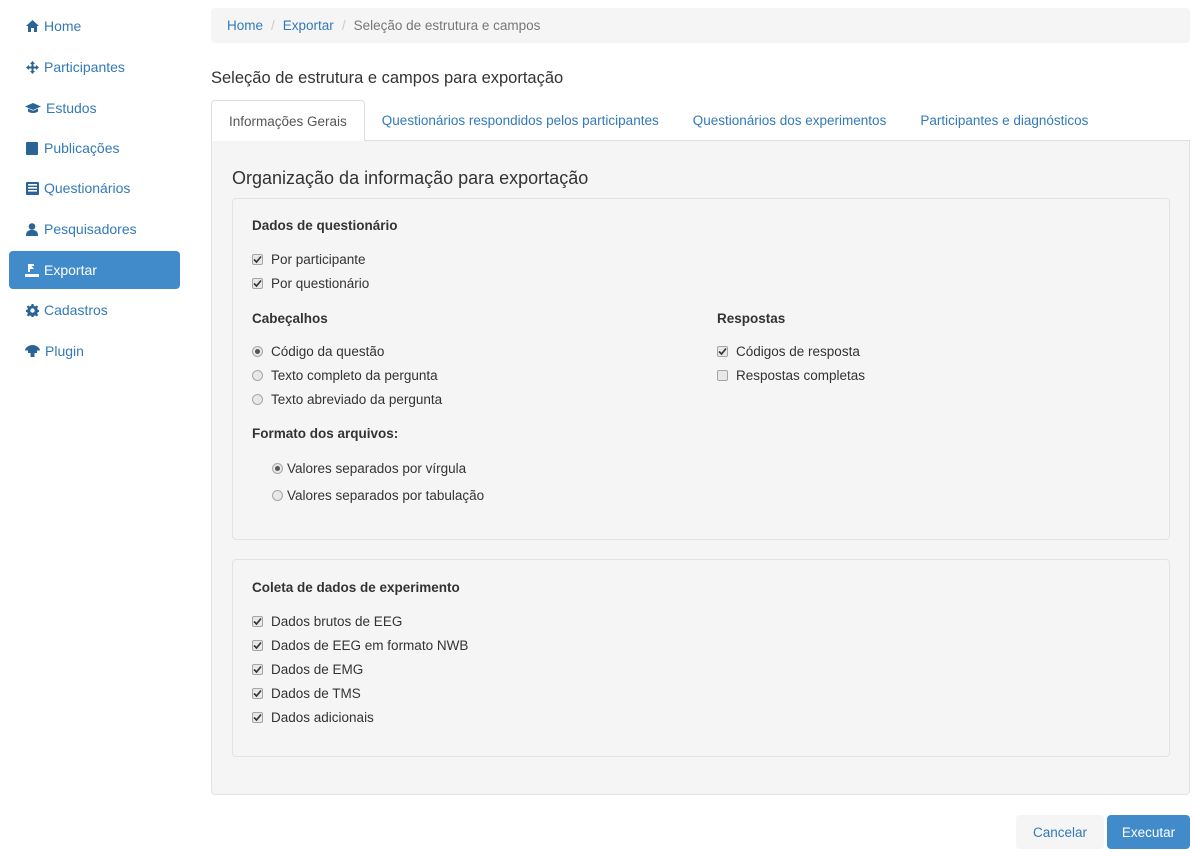 The width and height of the screenshot is (1200, 856). Describe the element at coordinates (33, 108) in the screenshot. I see `graduation-cap-icon` at that location.